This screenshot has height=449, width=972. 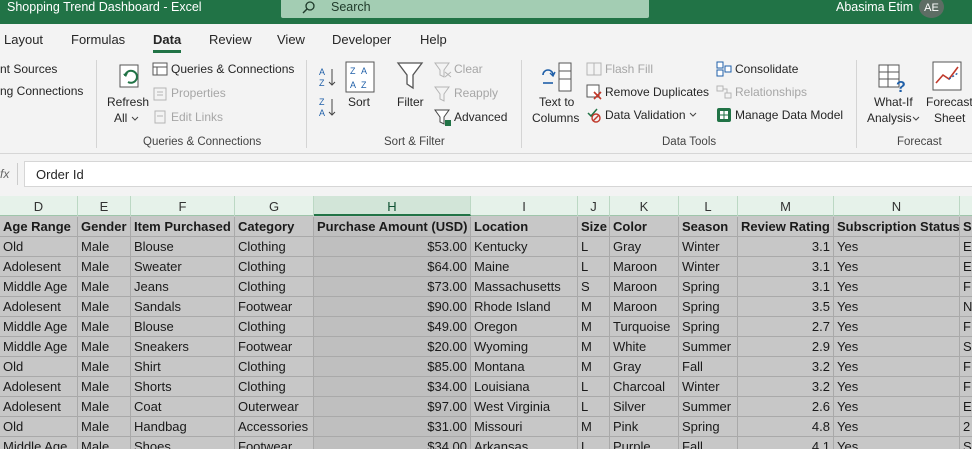 What do you see at coordinates (524, 307) in the screenshot?
I see `table-cell: Rhode Island` at bounding box center [524, 307].